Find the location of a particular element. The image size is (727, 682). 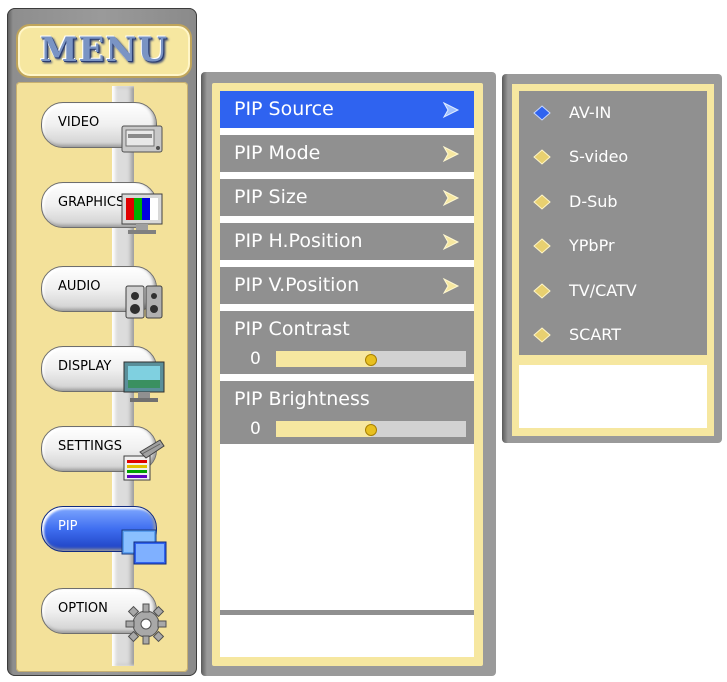

pip-item-label: PIP Source is located at coordinates (284, 109).